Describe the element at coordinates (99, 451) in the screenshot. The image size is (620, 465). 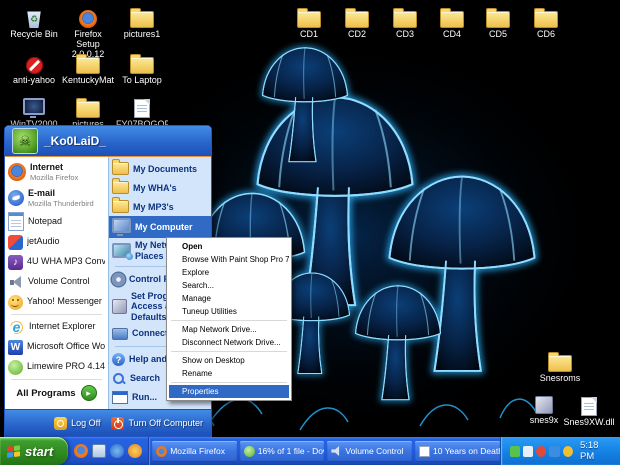
I see `quick-launch-show-desktop-icon` at that location.